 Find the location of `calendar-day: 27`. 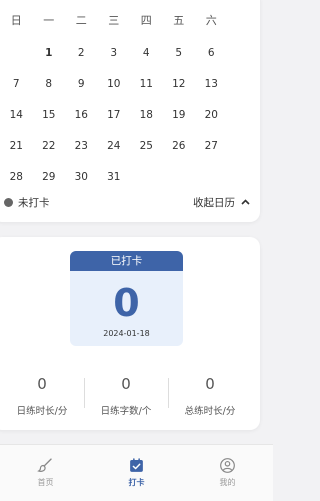

calendar-day: 27 is located at coordinates (211, 146).